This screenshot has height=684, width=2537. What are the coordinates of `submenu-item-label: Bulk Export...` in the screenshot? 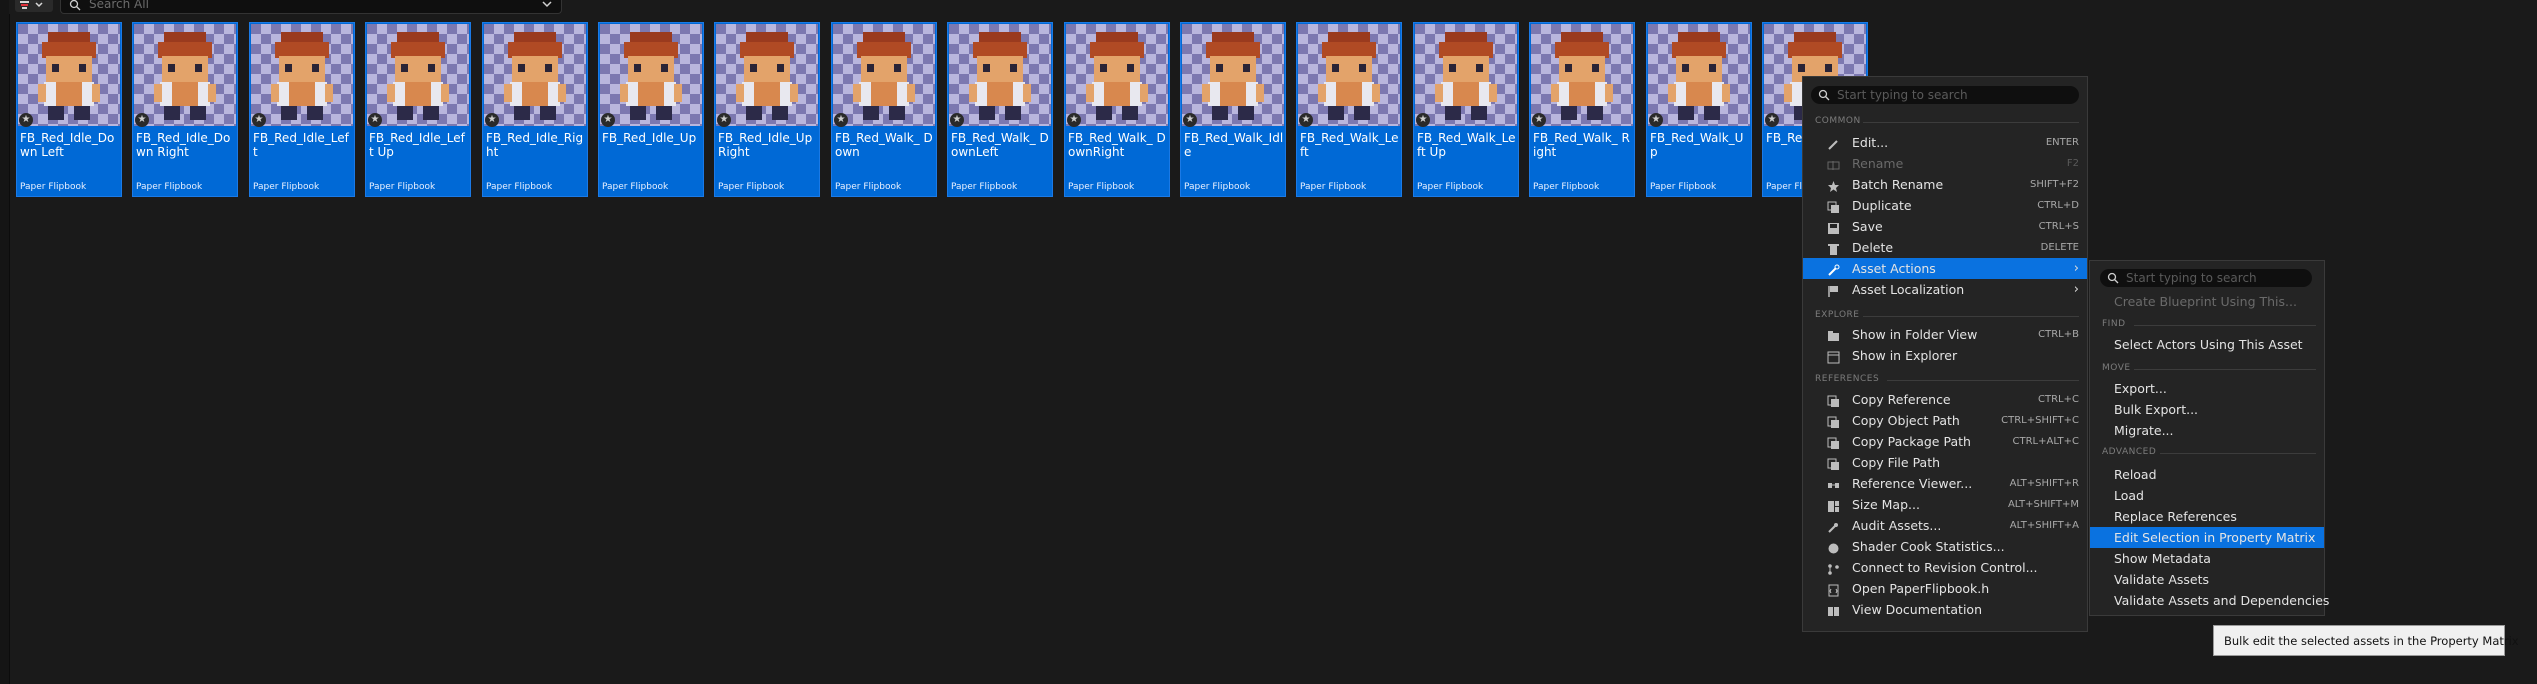 It's located at (2156, 409).